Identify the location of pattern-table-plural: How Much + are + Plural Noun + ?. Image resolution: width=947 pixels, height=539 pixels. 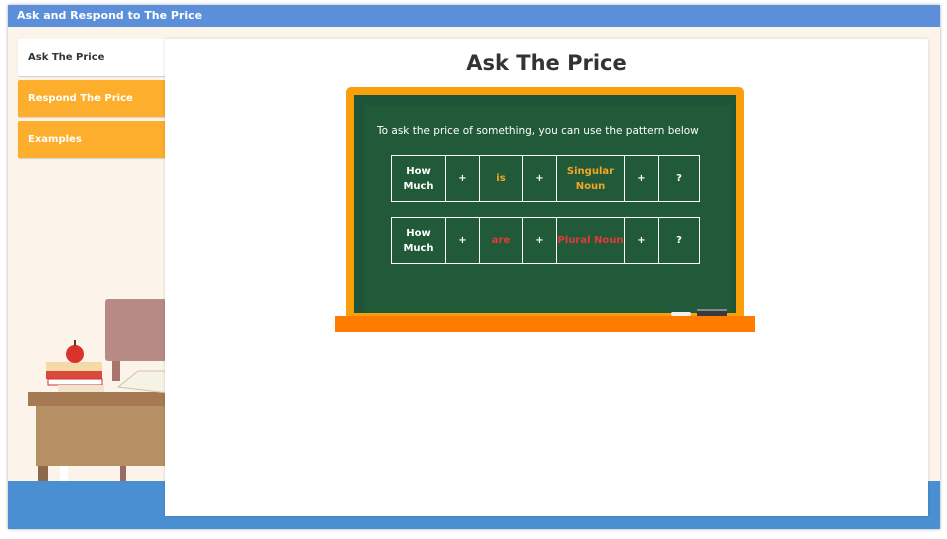
(545, 240).